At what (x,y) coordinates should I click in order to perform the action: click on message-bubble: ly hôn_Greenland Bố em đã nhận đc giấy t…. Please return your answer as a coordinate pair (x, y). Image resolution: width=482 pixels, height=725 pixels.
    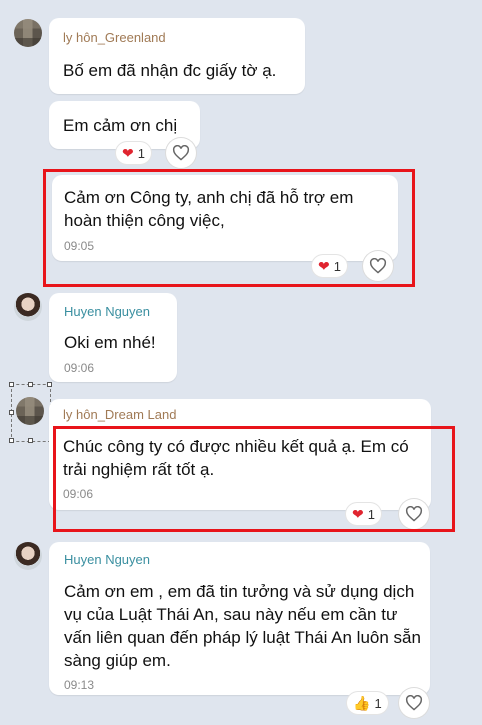
    Looking at the image, I should click on (177, 56).